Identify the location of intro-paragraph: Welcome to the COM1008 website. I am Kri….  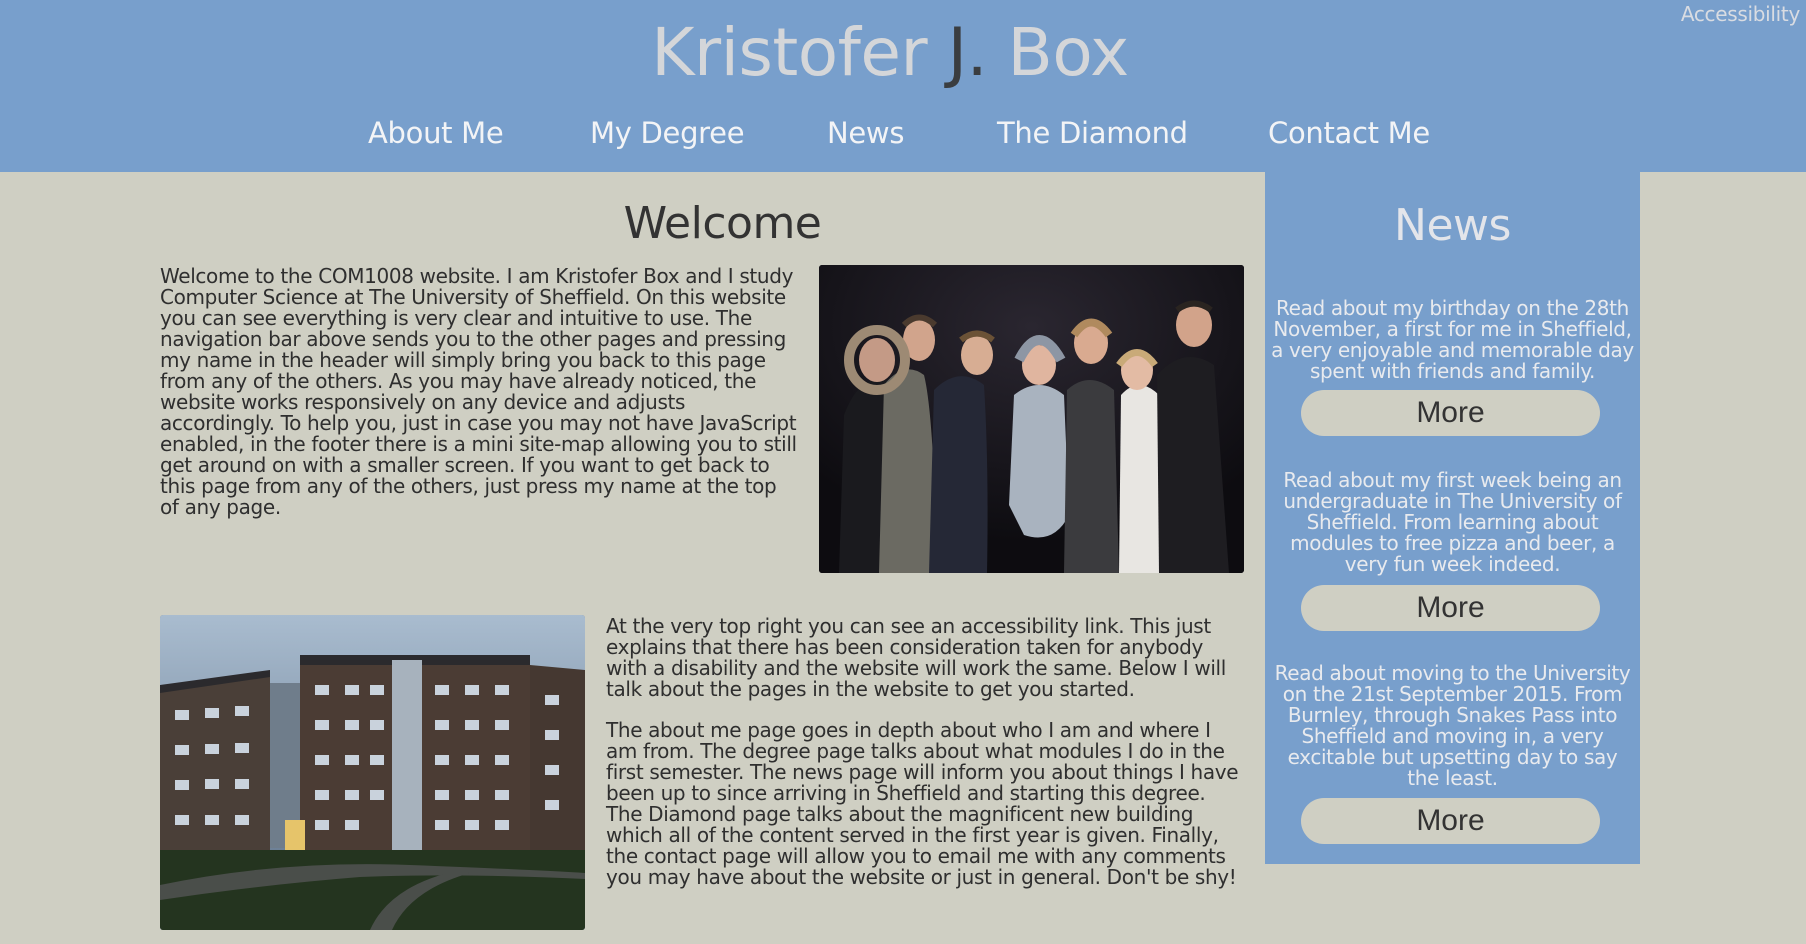
(478, 391).